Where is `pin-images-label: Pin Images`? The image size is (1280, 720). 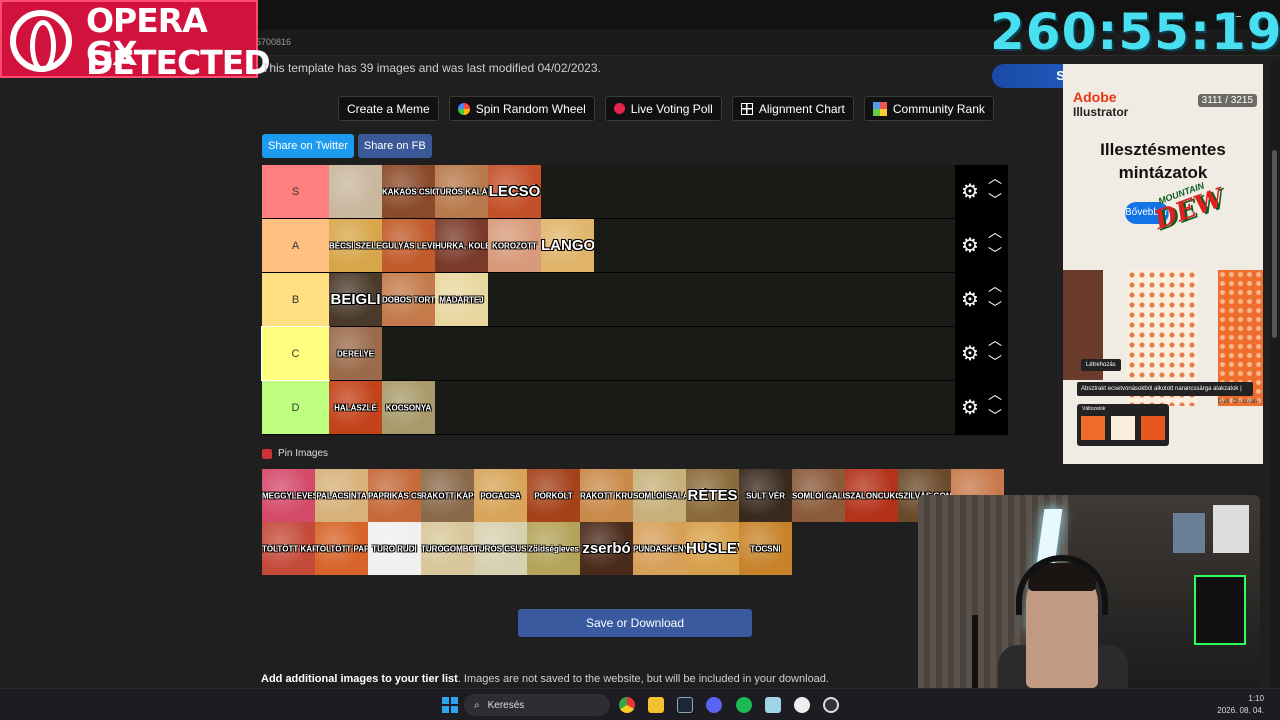
pin-images-label: Pin Images is located at coordinates (303, 453).